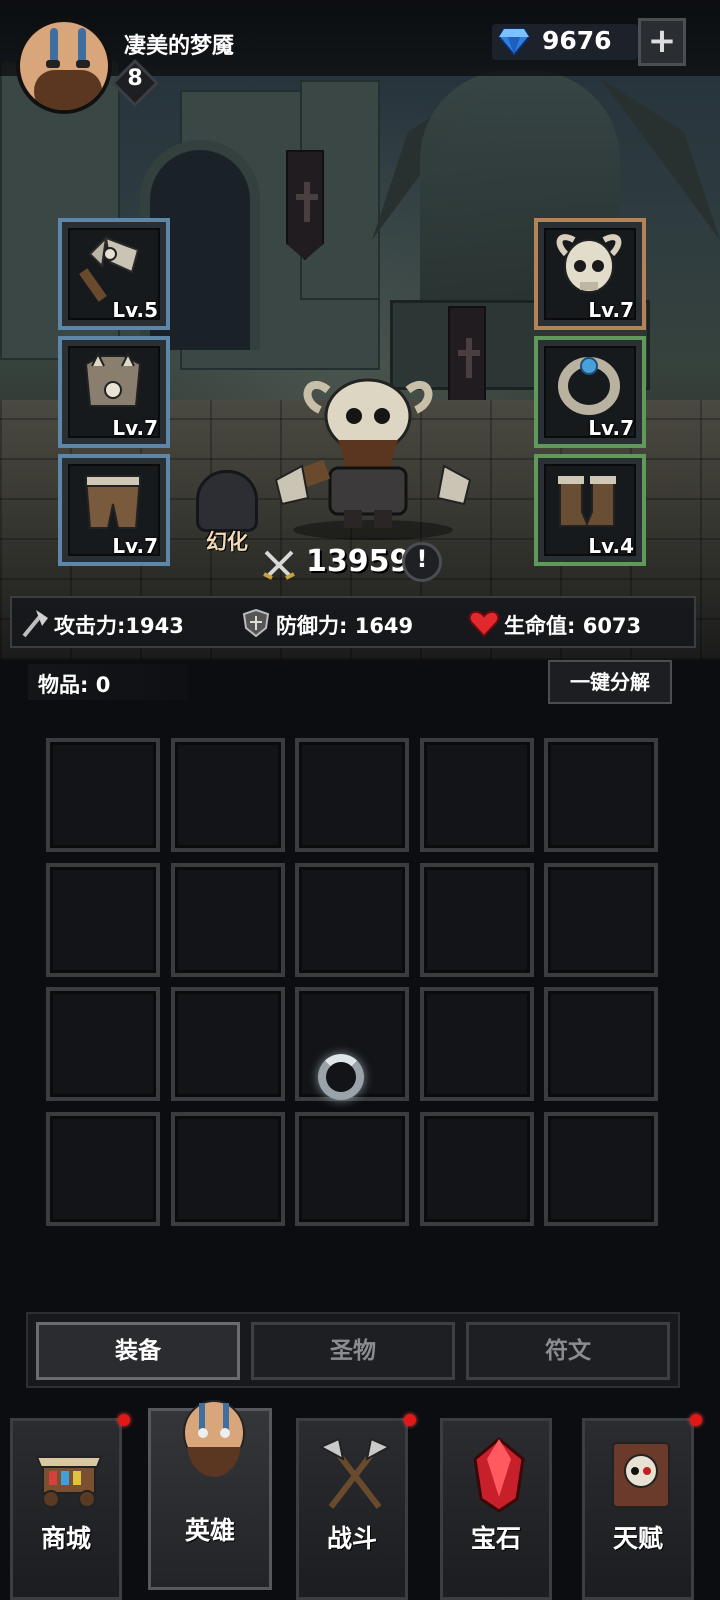  Describe the element at coordinates (279, 565) in the screenshot. I see `crossed-swords-icon` at that location.